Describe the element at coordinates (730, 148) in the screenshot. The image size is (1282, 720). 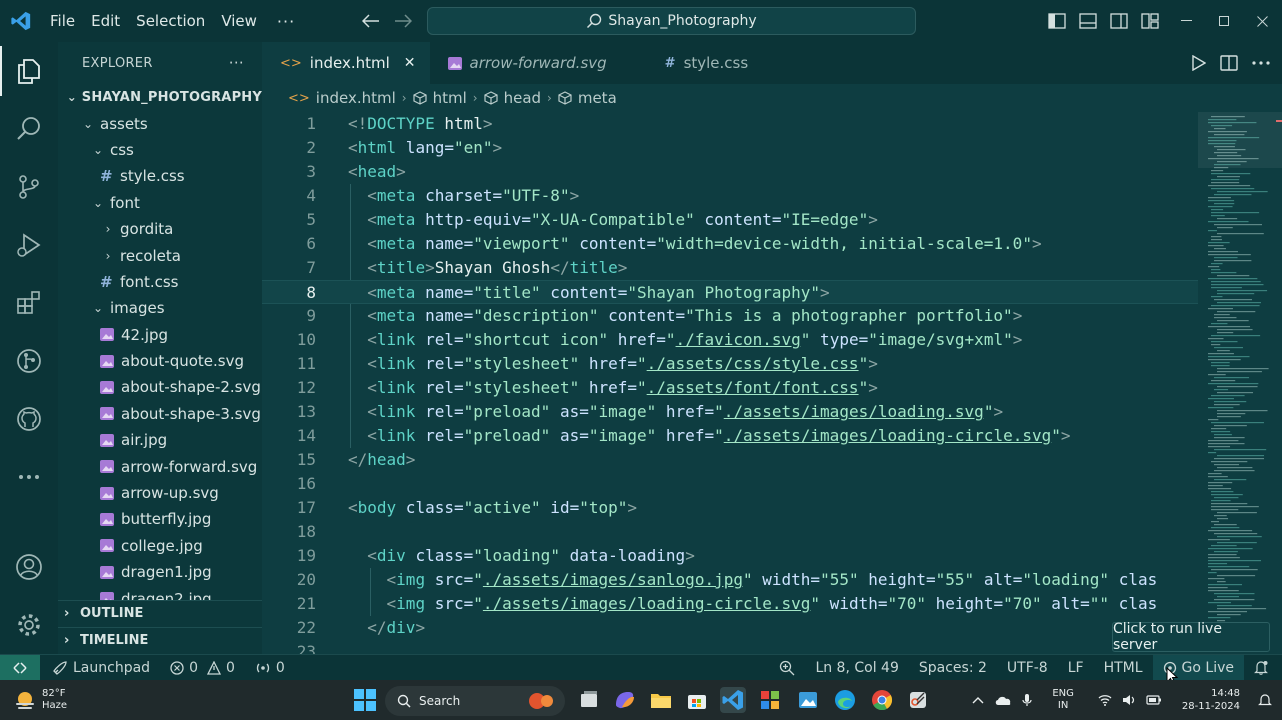
I see `code-line: 2 <html lang="en">` at that location.